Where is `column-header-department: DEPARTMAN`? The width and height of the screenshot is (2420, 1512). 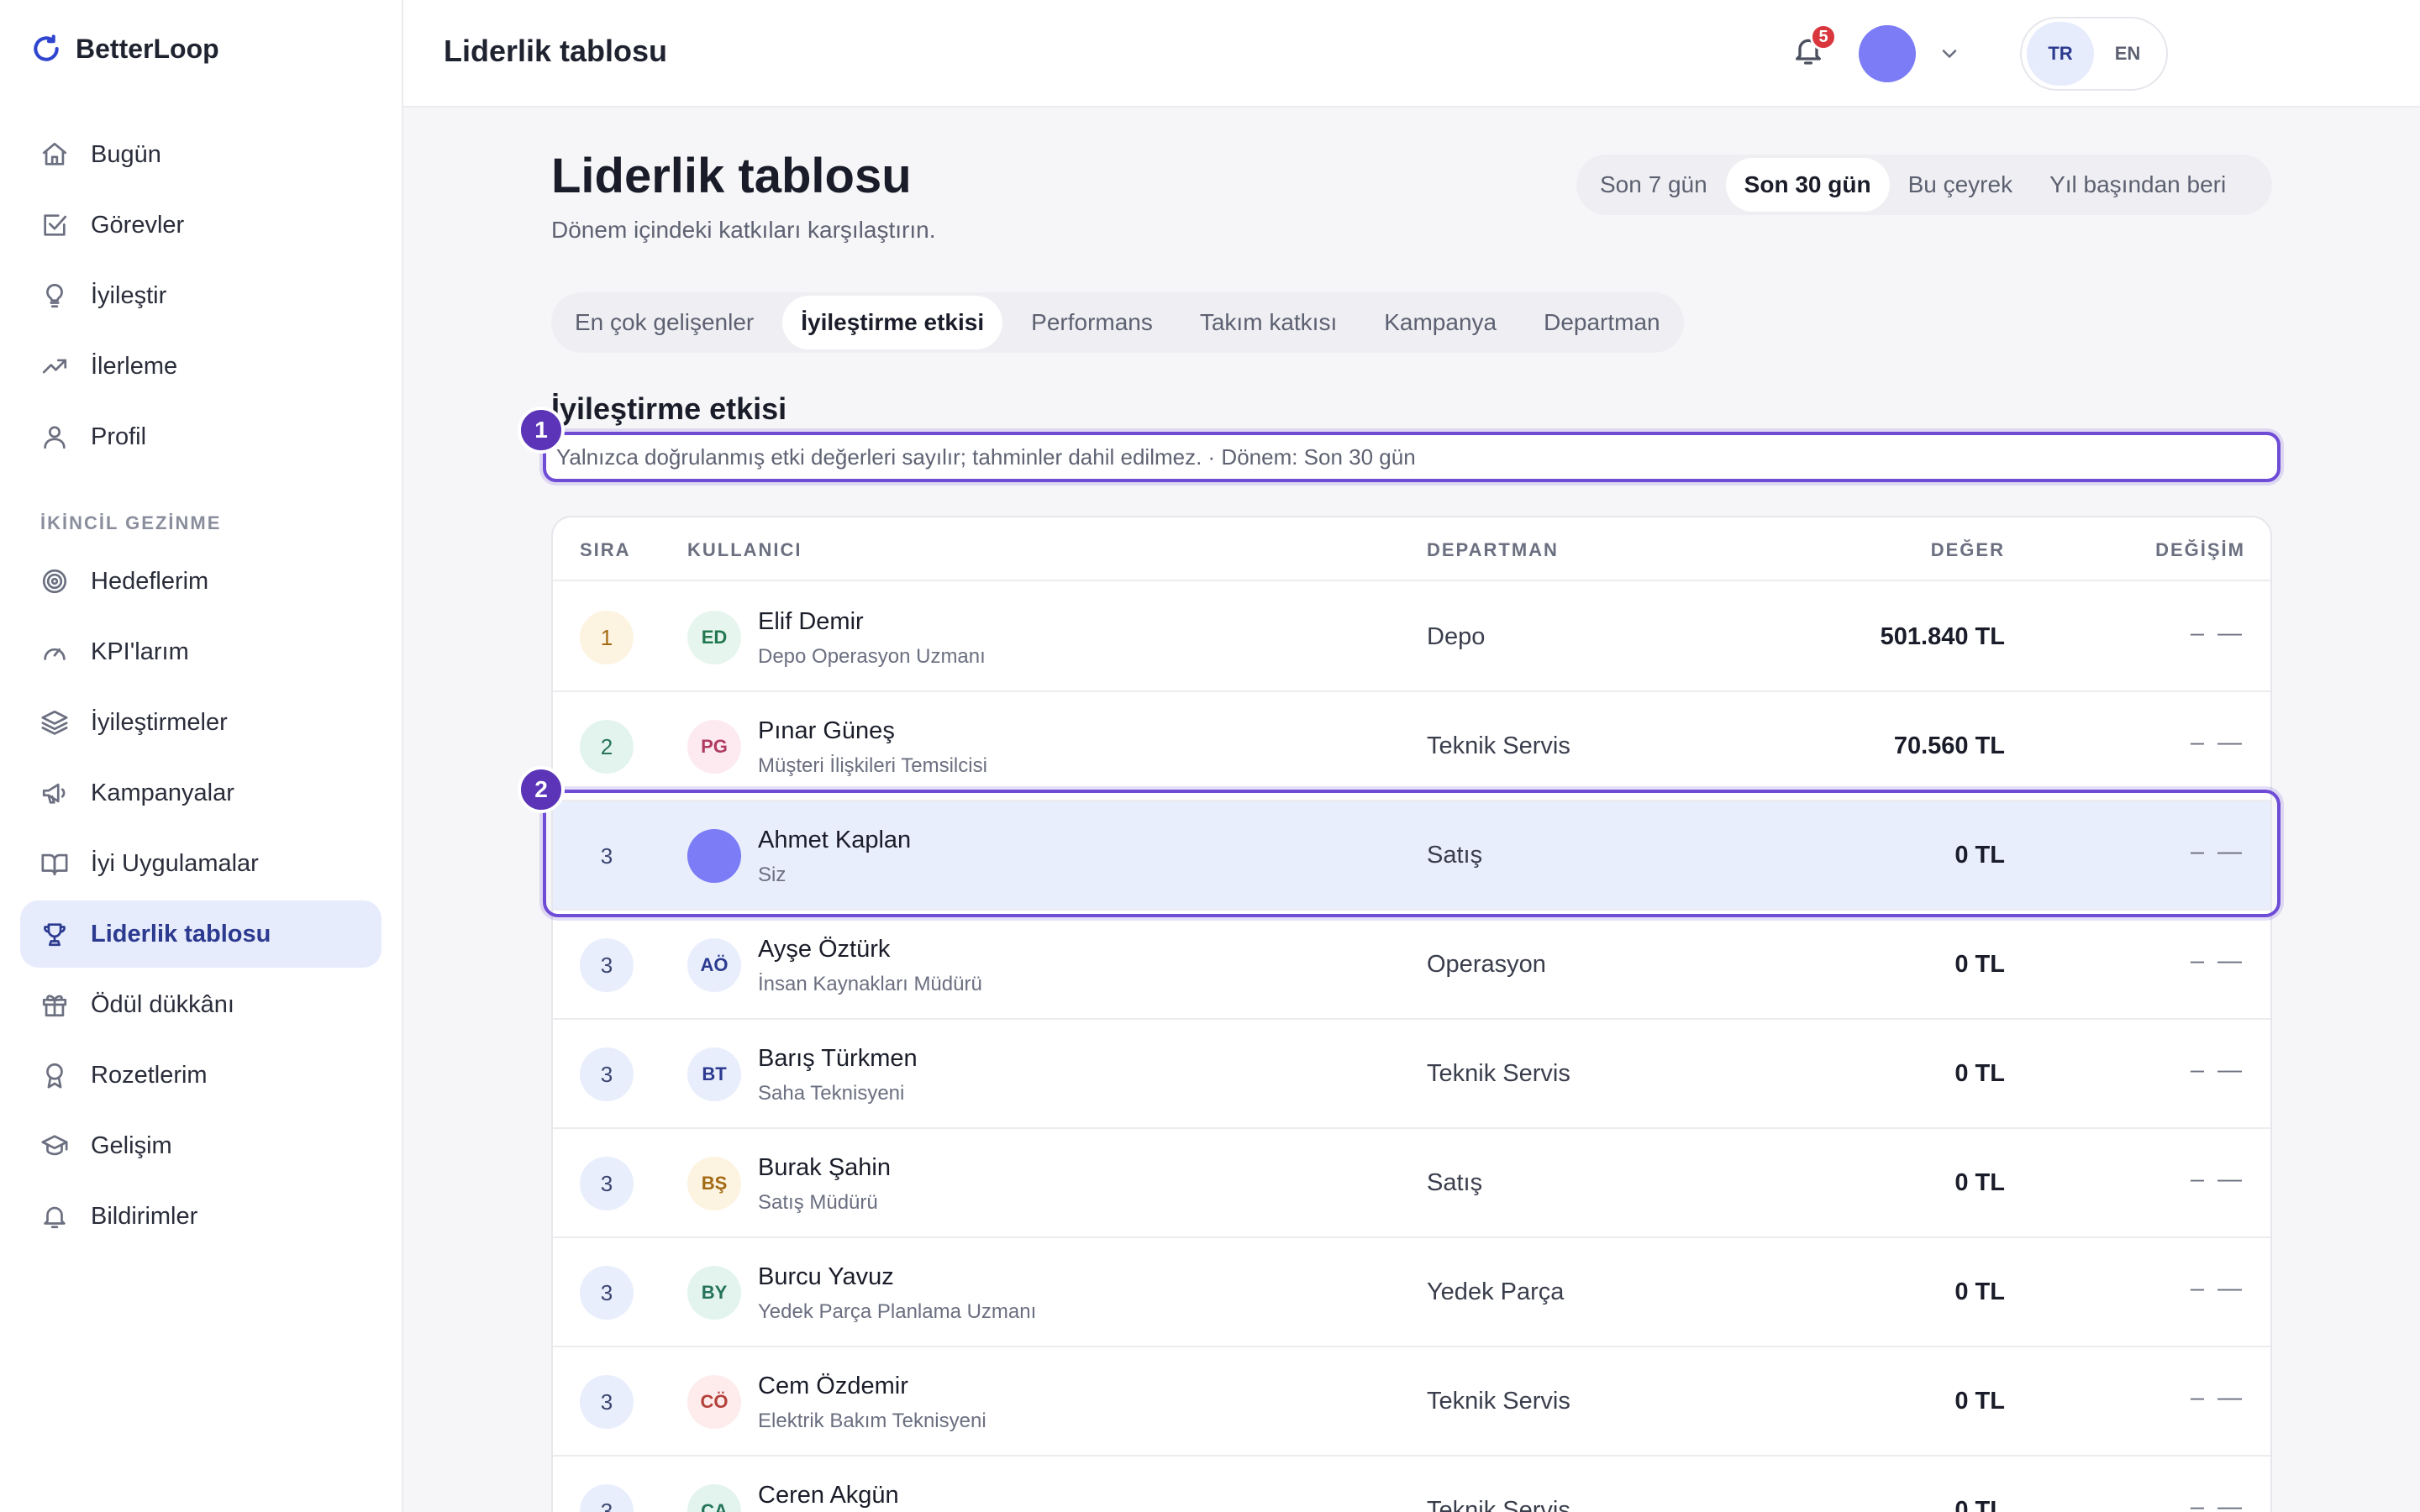
column-header-department: DEPARTMAN is located at coordinates (1493, 550).